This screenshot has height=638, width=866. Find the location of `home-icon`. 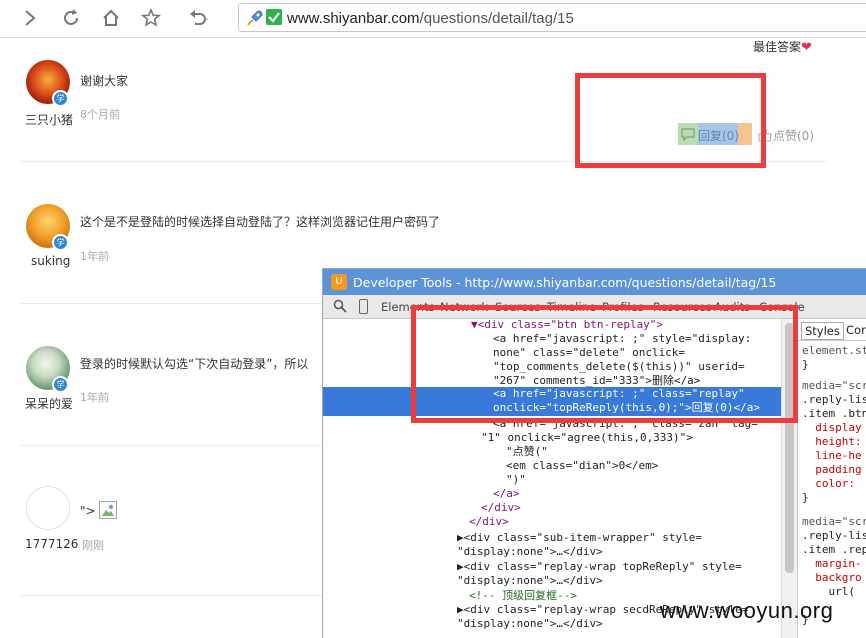

home-icon is located at coordinates (111, 18).